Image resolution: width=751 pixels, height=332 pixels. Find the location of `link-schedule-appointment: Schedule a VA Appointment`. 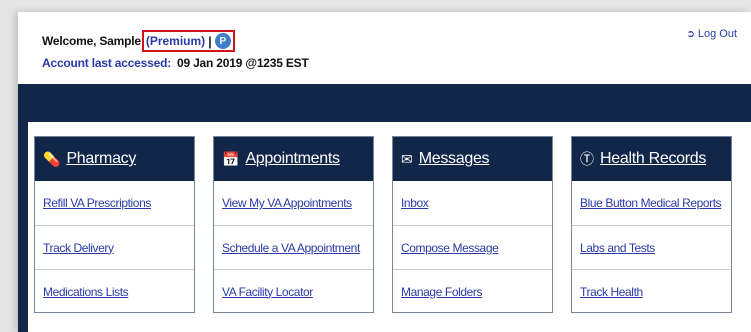

link-schedule-appointment: Schedule a VA Appointment is located at coordinates (293, 247).